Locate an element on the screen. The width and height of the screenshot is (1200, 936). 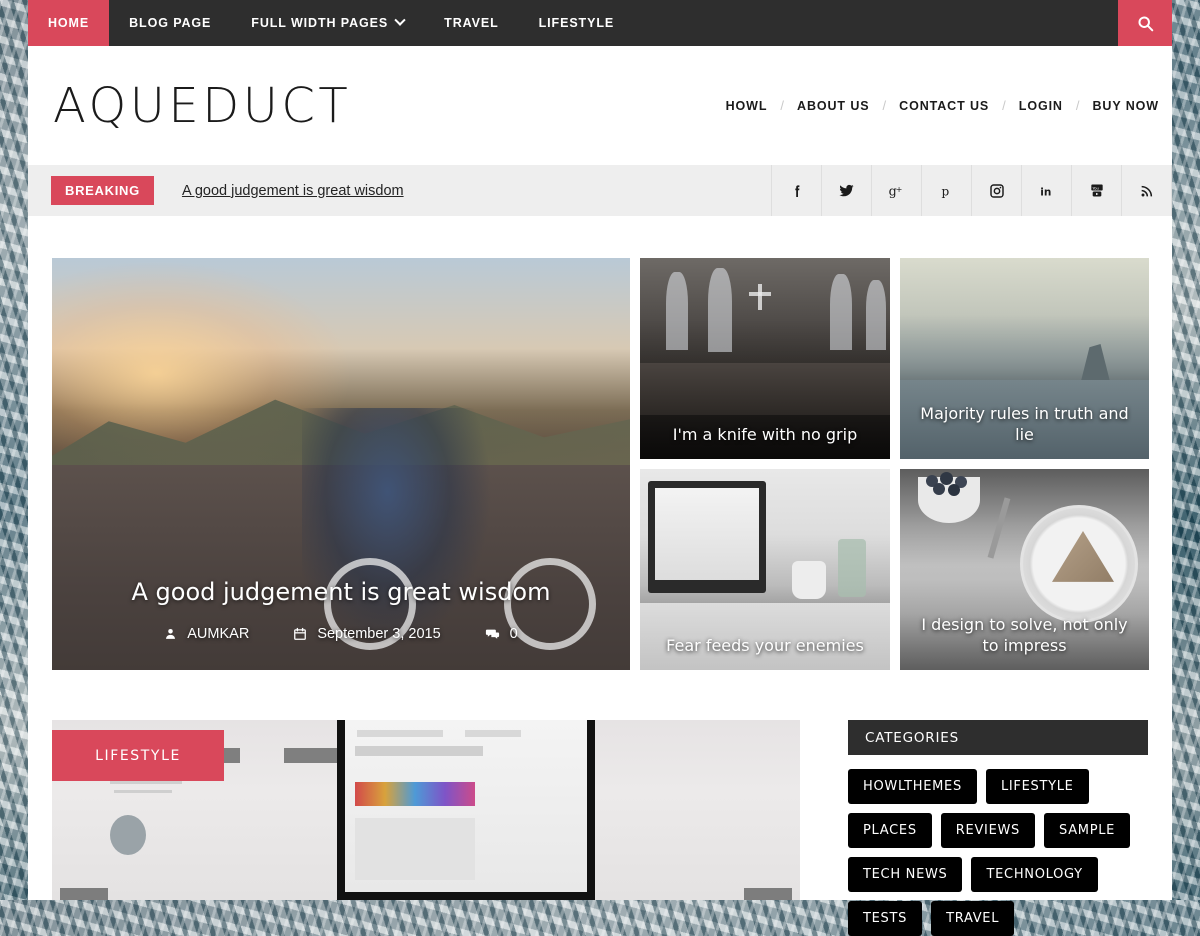
hero-comments: 0 is located at coordinates (501, 634).